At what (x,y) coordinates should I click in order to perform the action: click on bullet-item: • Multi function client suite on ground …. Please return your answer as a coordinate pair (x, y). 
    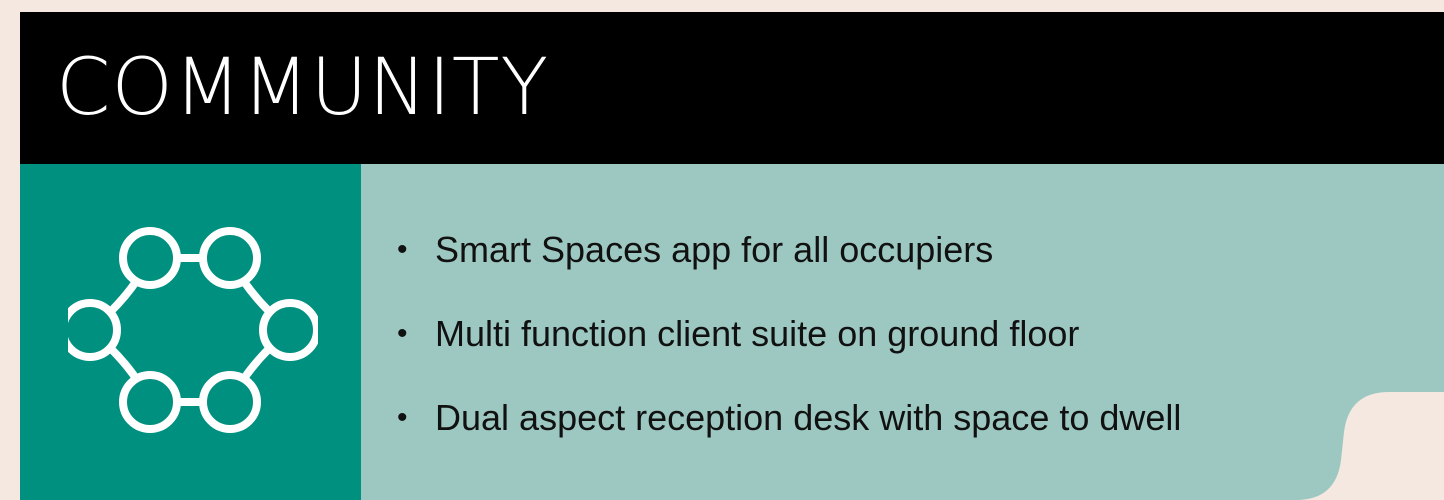
    Looking at the image, I should click on (789, 334).